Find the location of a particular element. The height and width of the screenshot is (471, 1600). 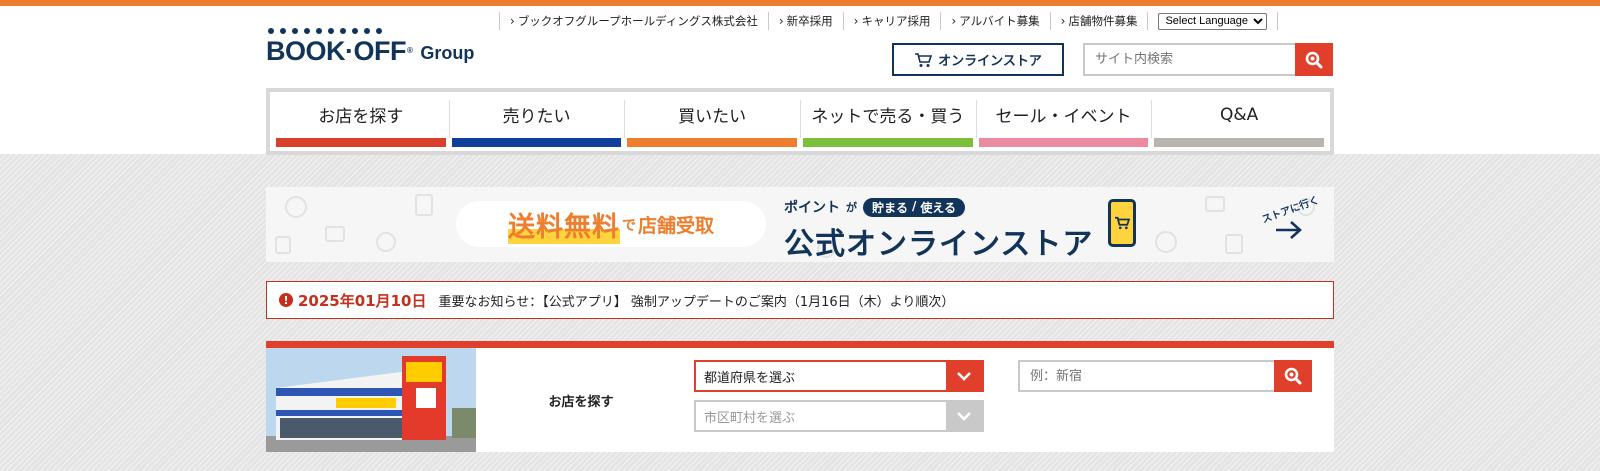

nav-label: お店を探す is located at coordinates (361, 117).